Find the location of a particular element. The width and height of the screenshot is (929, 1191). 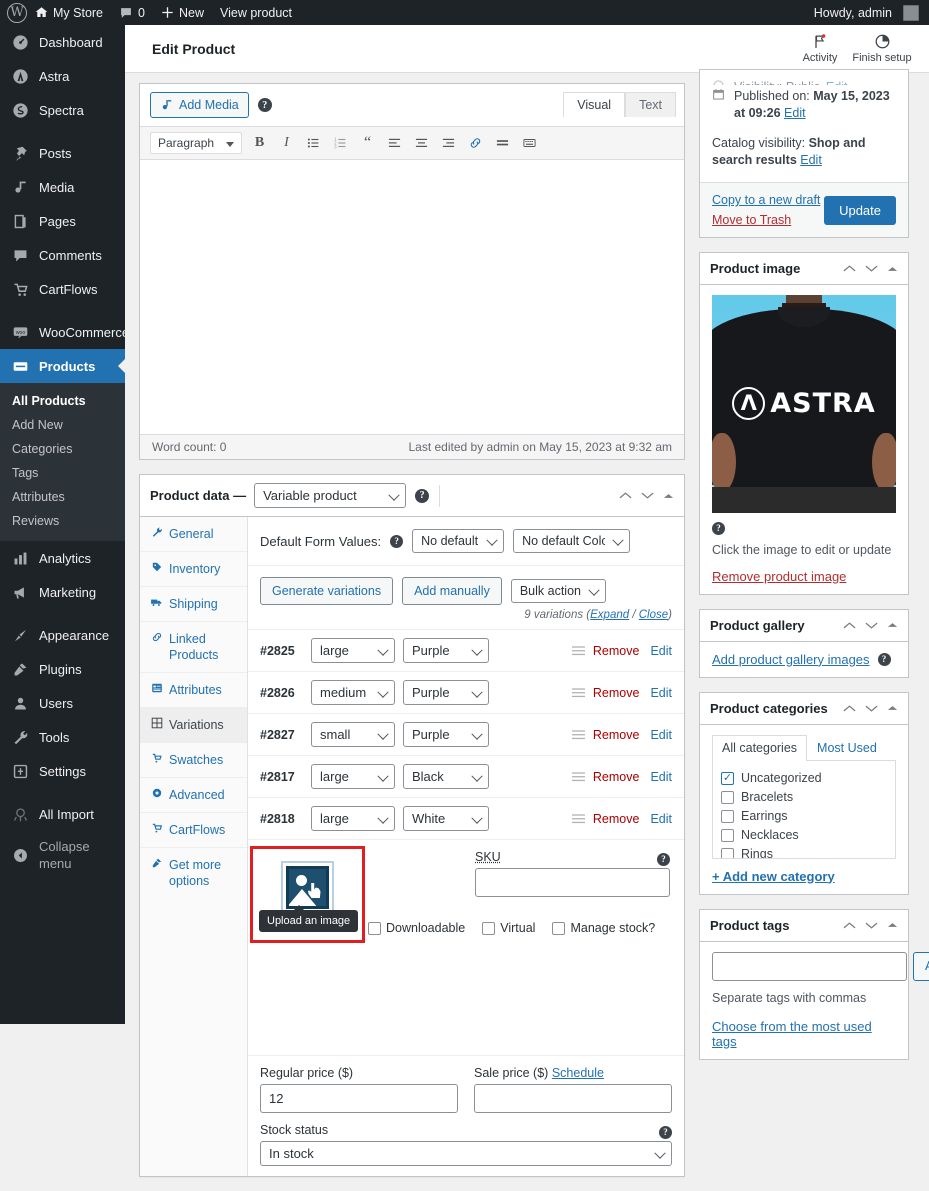

tab-swatches: Swatches is located at coordinates (193, 760).